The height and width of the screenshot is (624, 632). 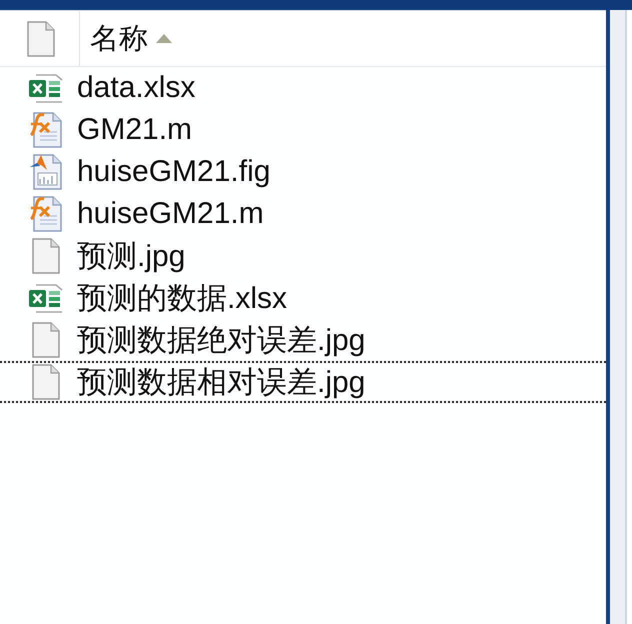 What do you see at coordinates (182, 298) in the screenshot?
I see `file-name: 预测的数据.xlsx` at bounding box center [182, 298].